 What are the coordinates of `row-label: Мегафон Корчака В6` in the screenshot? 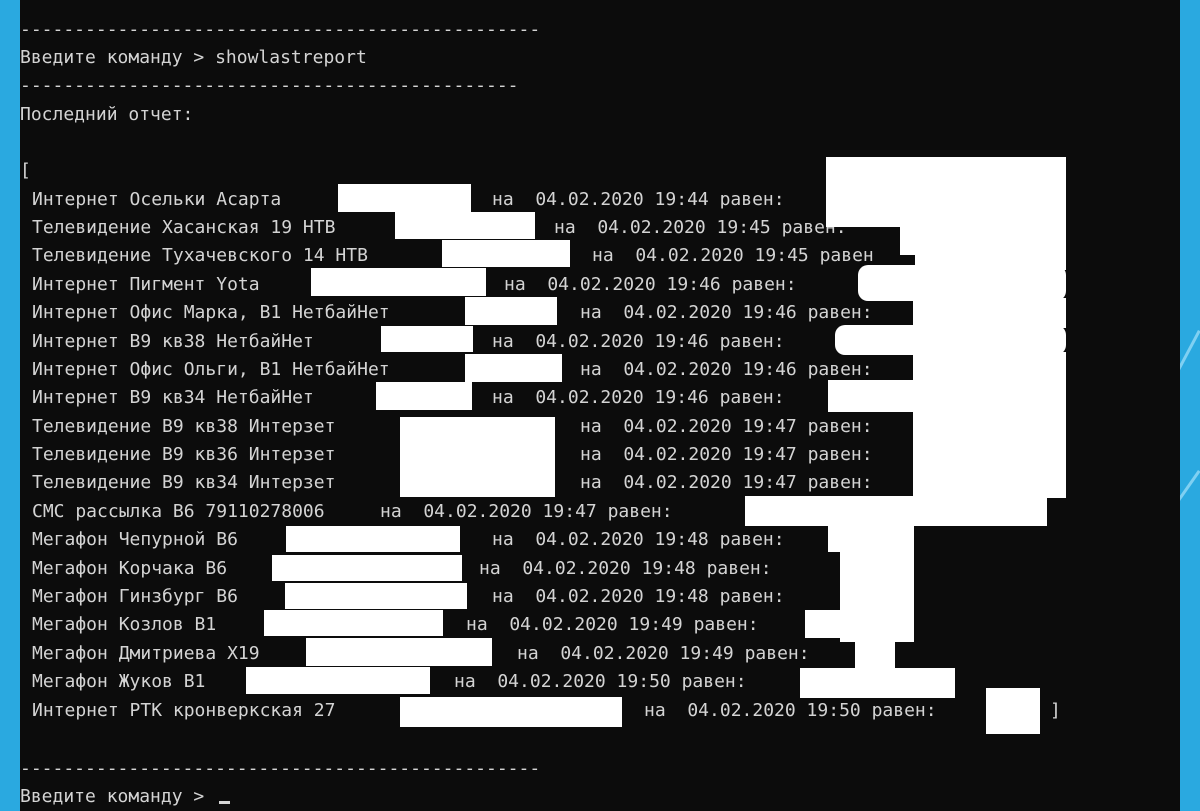 It's located at (130, 568).